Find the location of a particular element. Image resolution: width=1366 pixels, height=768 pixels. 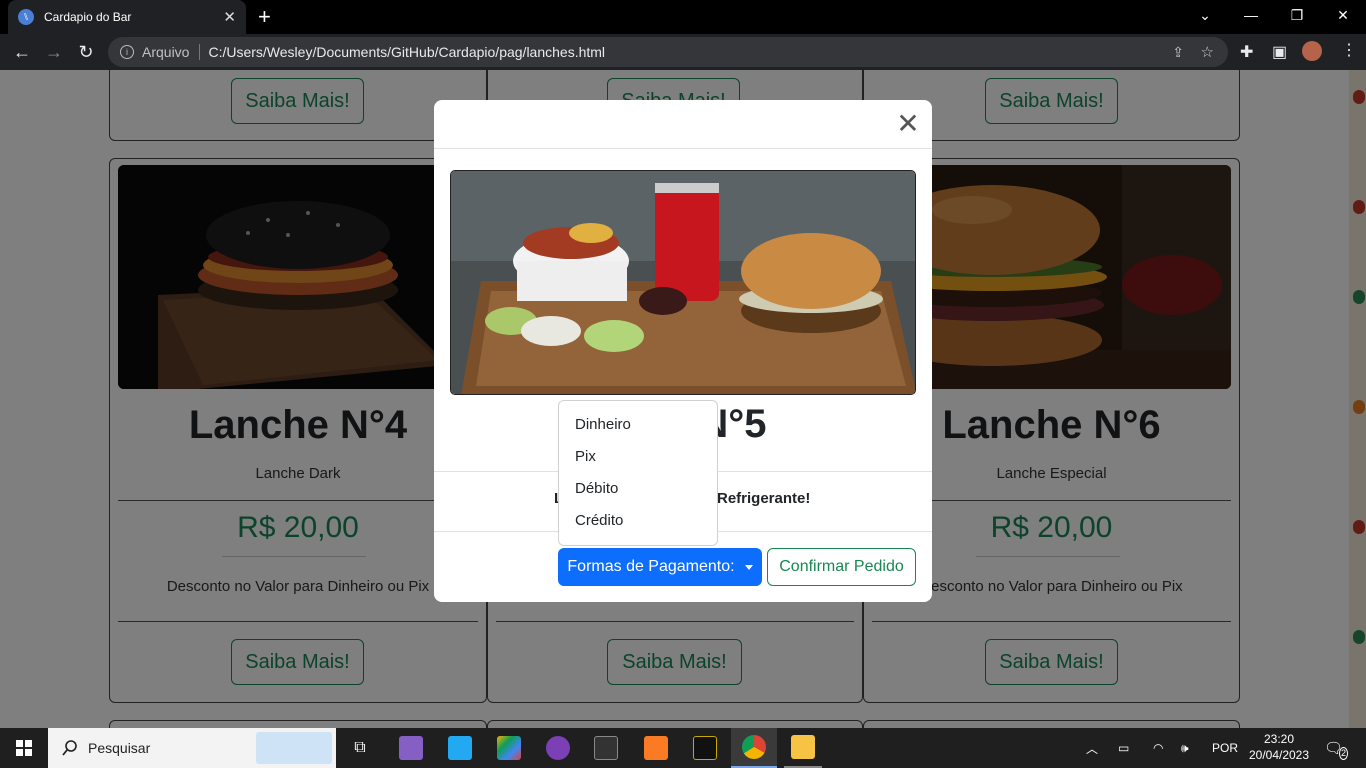

address-separator is located at coordinates (200, 52).